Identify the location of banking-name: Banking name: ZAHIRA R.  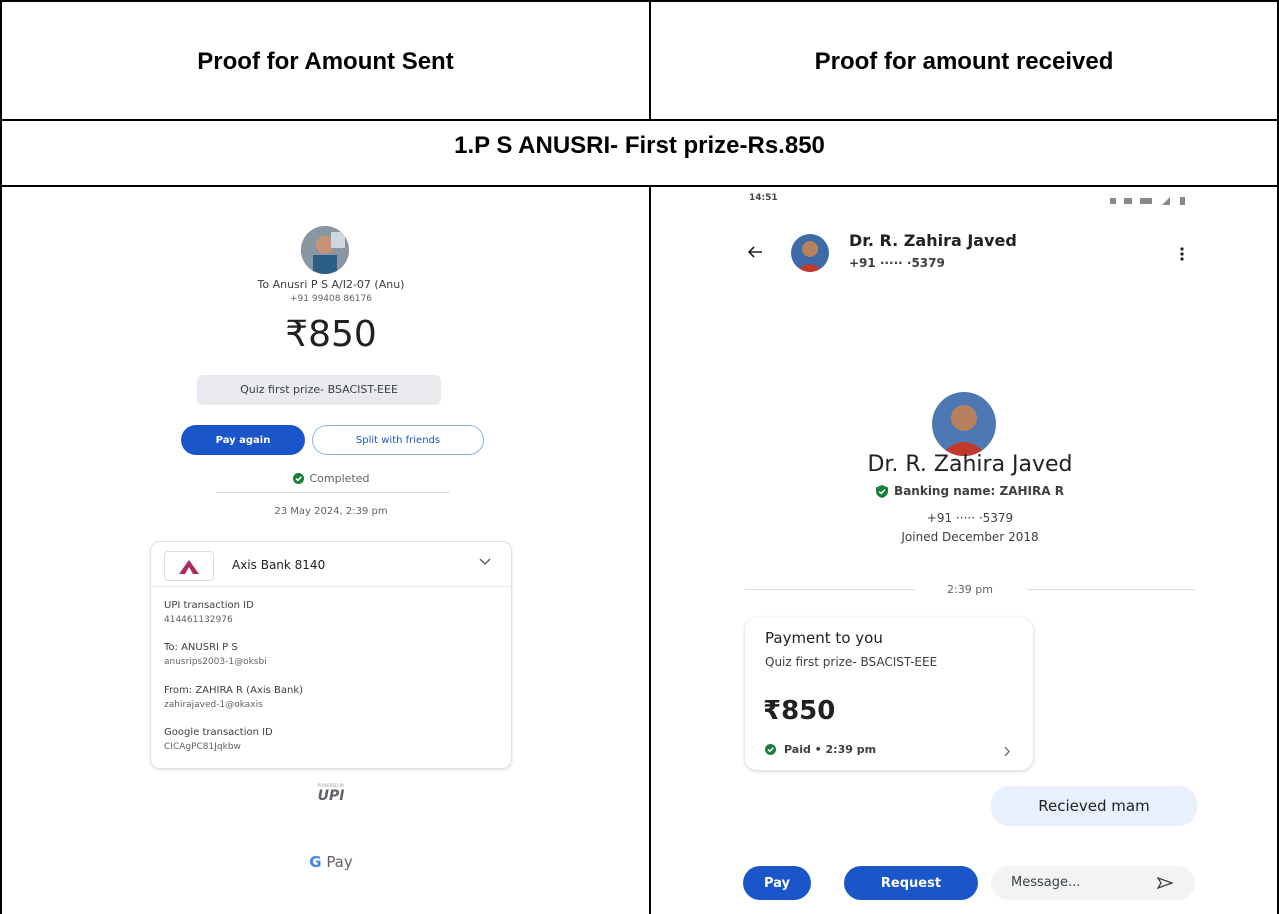
(979, 491).